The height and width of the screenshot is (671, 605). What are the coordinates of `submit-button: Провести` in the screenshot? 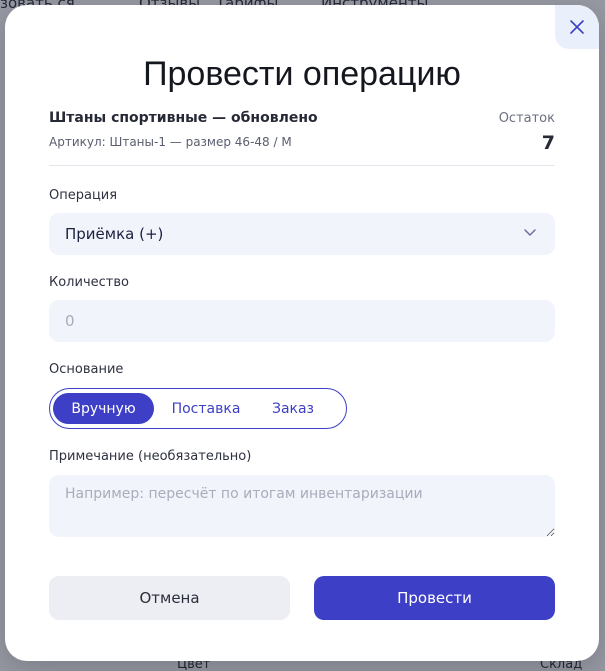 It's located at (434, 598).